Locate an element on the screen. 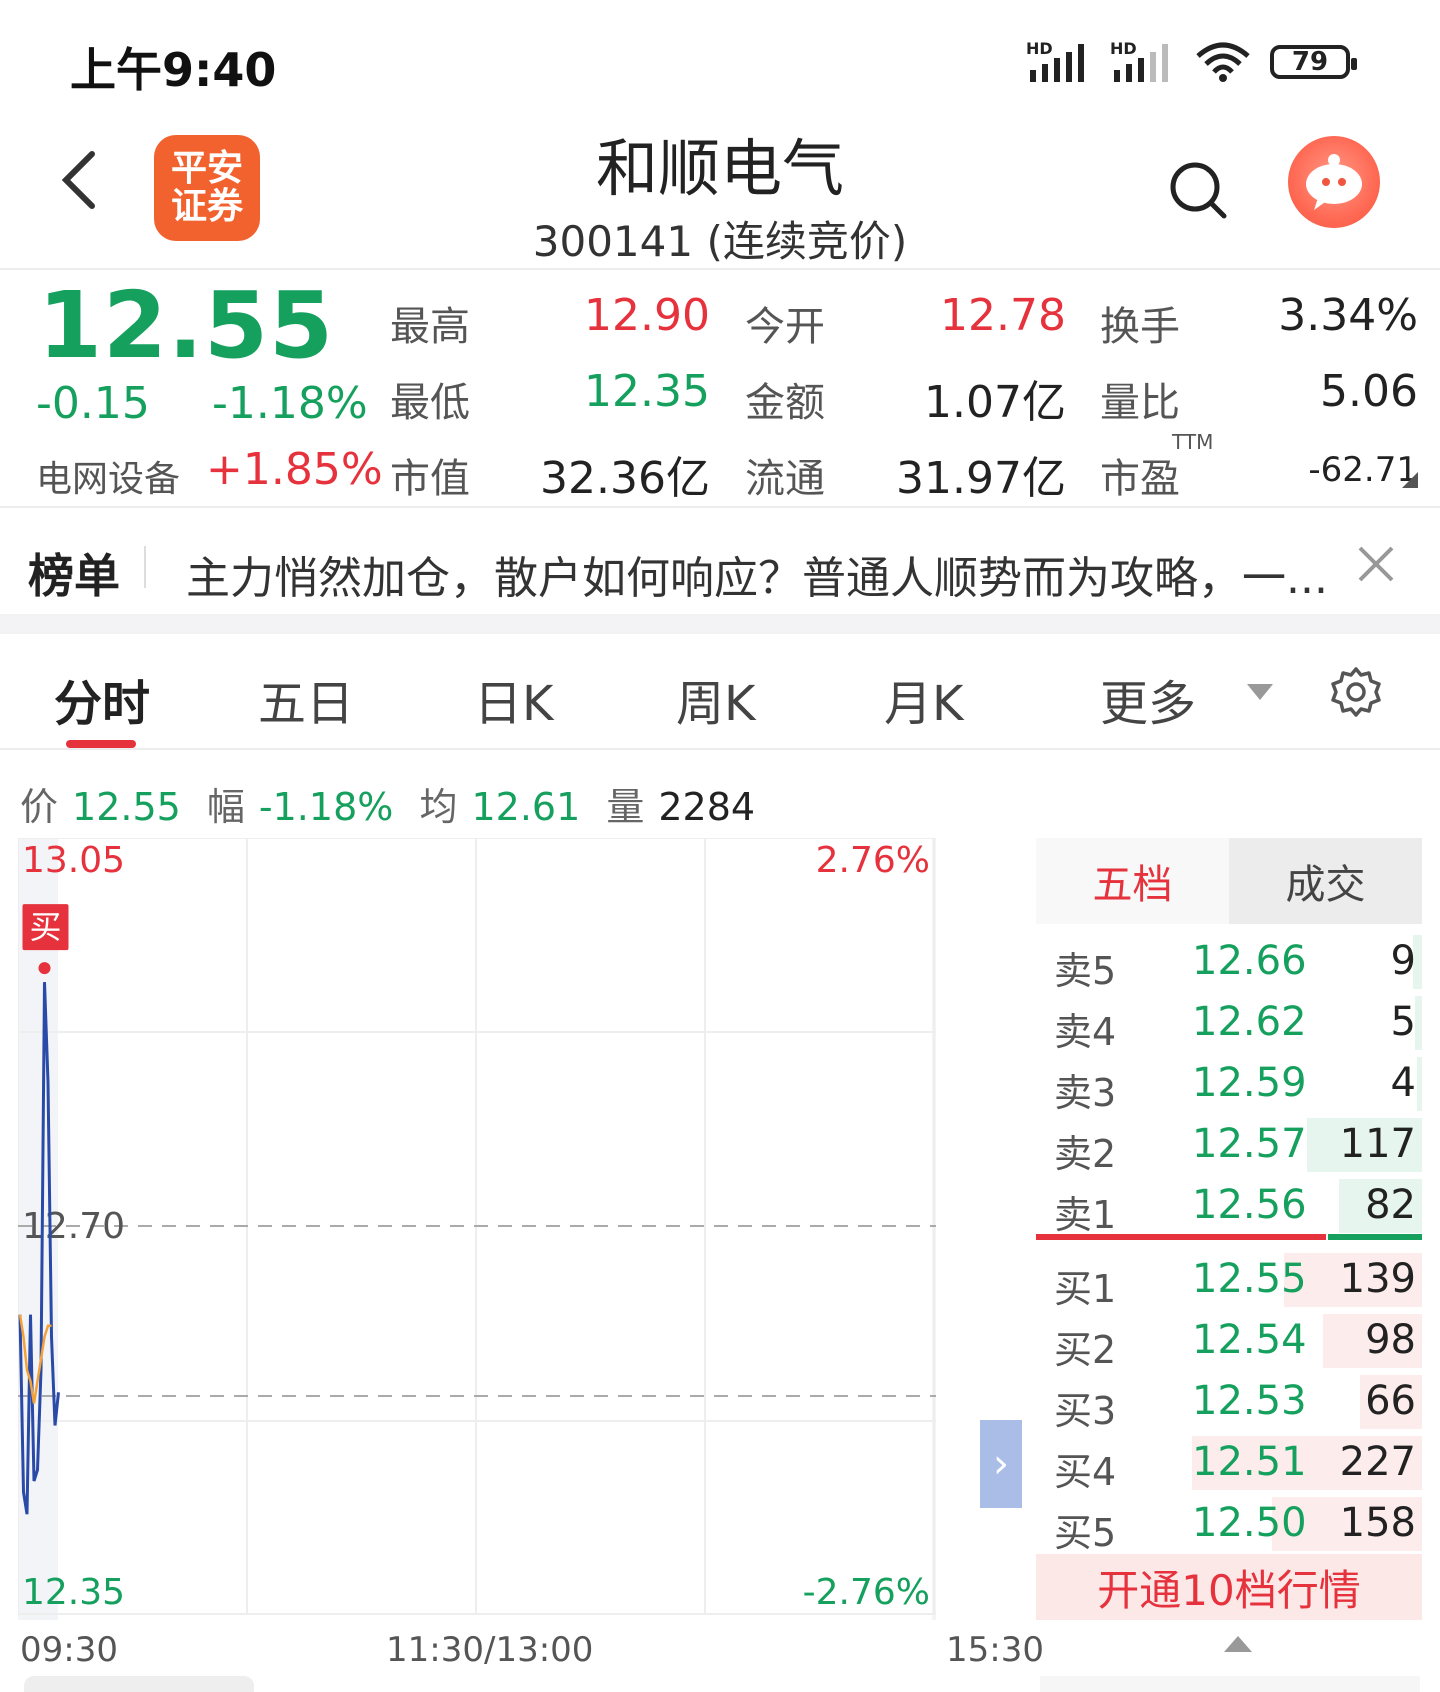  chevron-up-icon is located at coordinates (1238, 1644).